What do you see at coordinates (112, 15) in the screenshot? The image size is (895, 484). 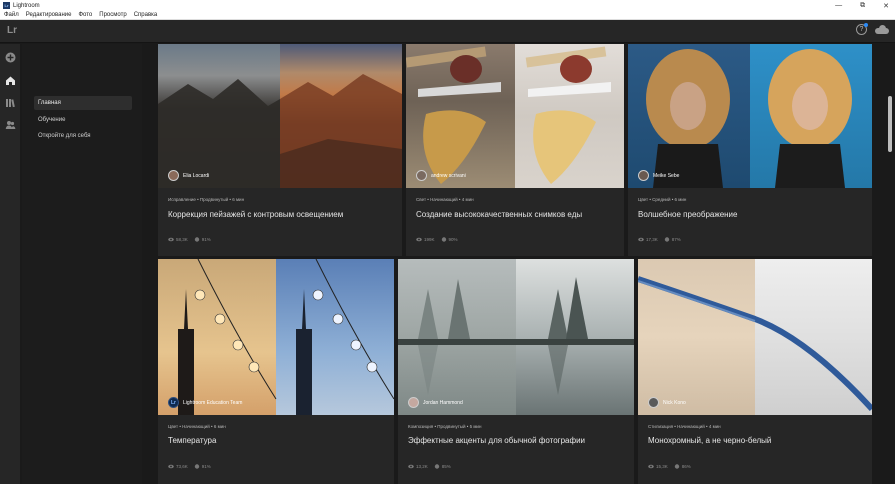 I see `menu-view: Просмотр` at bounding box center [112, 15].